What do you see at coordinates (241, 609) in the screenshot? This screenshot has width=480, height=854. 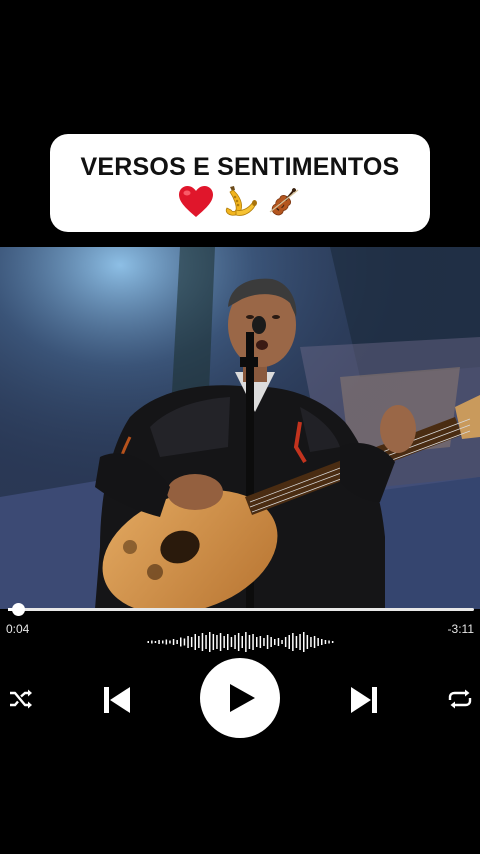 I see `progress-bar` at bounding box center [241, 609].